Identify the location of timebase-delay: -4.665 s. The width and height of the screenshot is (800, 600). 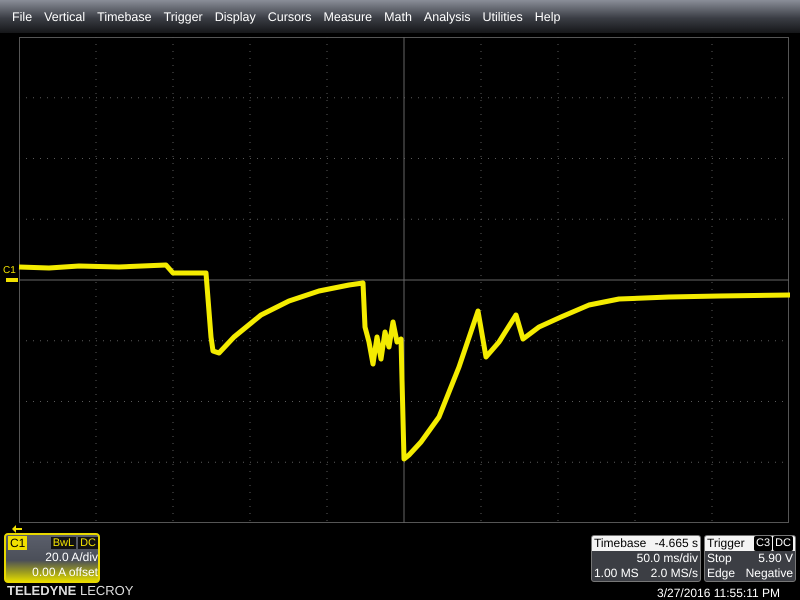
(676, 543).